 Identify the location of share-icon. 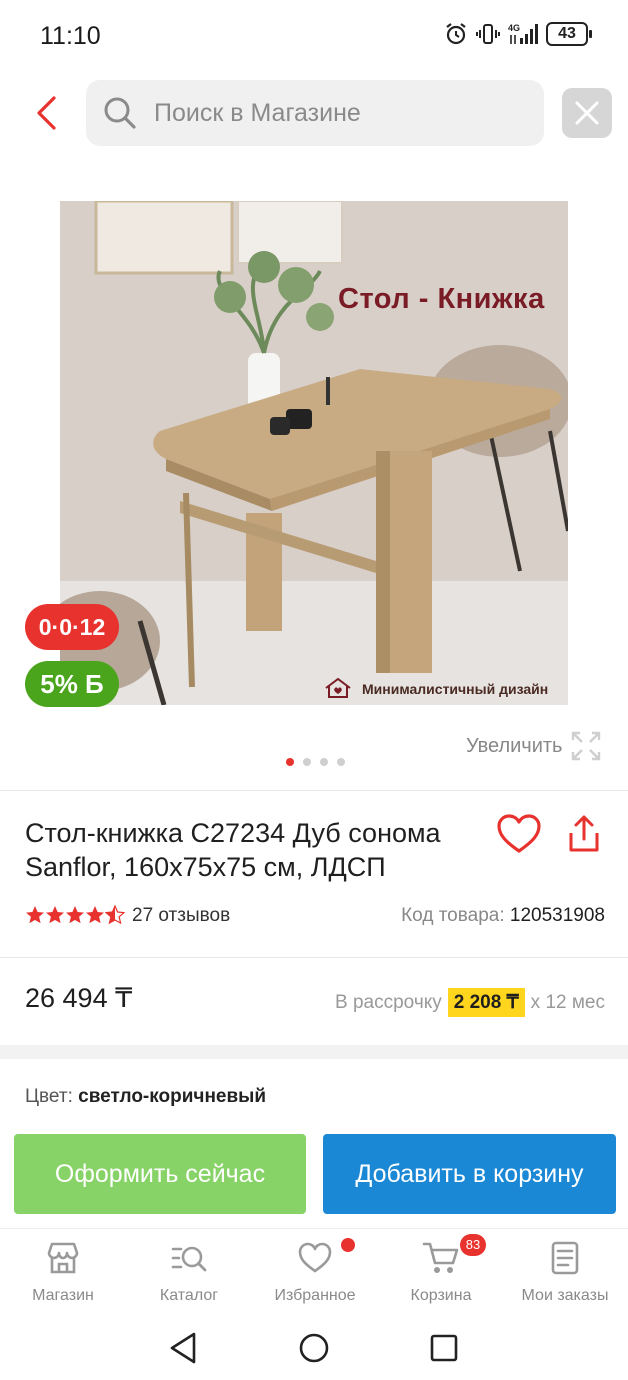
(584, 833).